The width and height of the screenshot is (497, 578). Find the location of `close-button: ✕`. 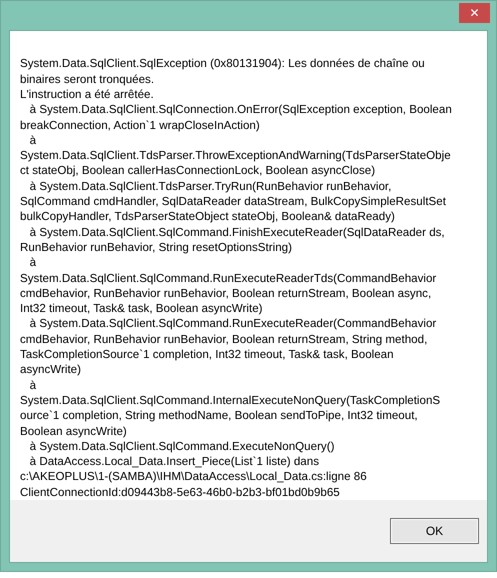

close-button: ✕ is located at coordinates (474, 13).